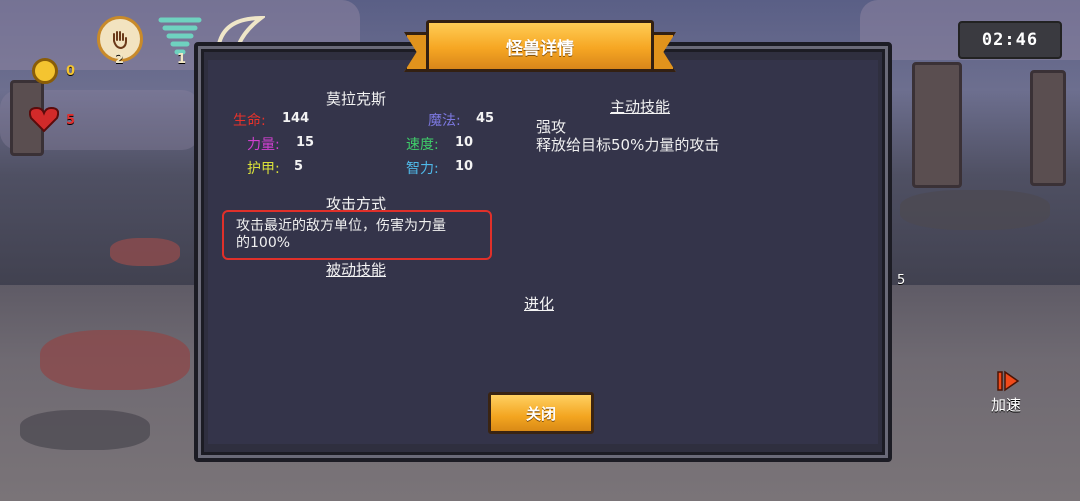 The image size is (1080, 501). What do you see at coordinates (485, 118) in the screenshot?
I see `stat-mp-value: 45` at bounding box center [485, 118].